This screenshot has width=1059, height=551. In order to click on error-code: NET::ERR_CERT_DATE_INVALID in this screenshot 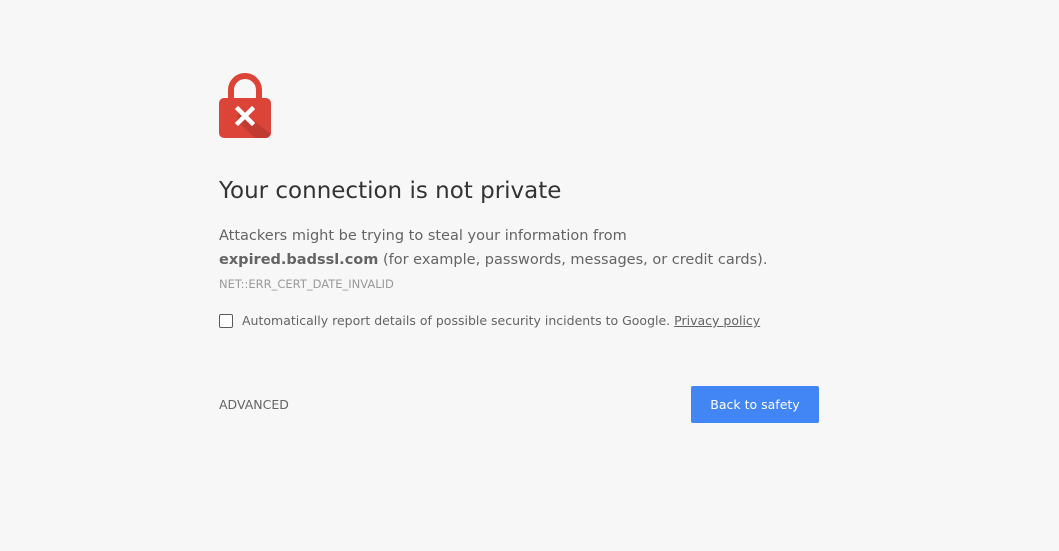, I will do `click(306, 284)`.